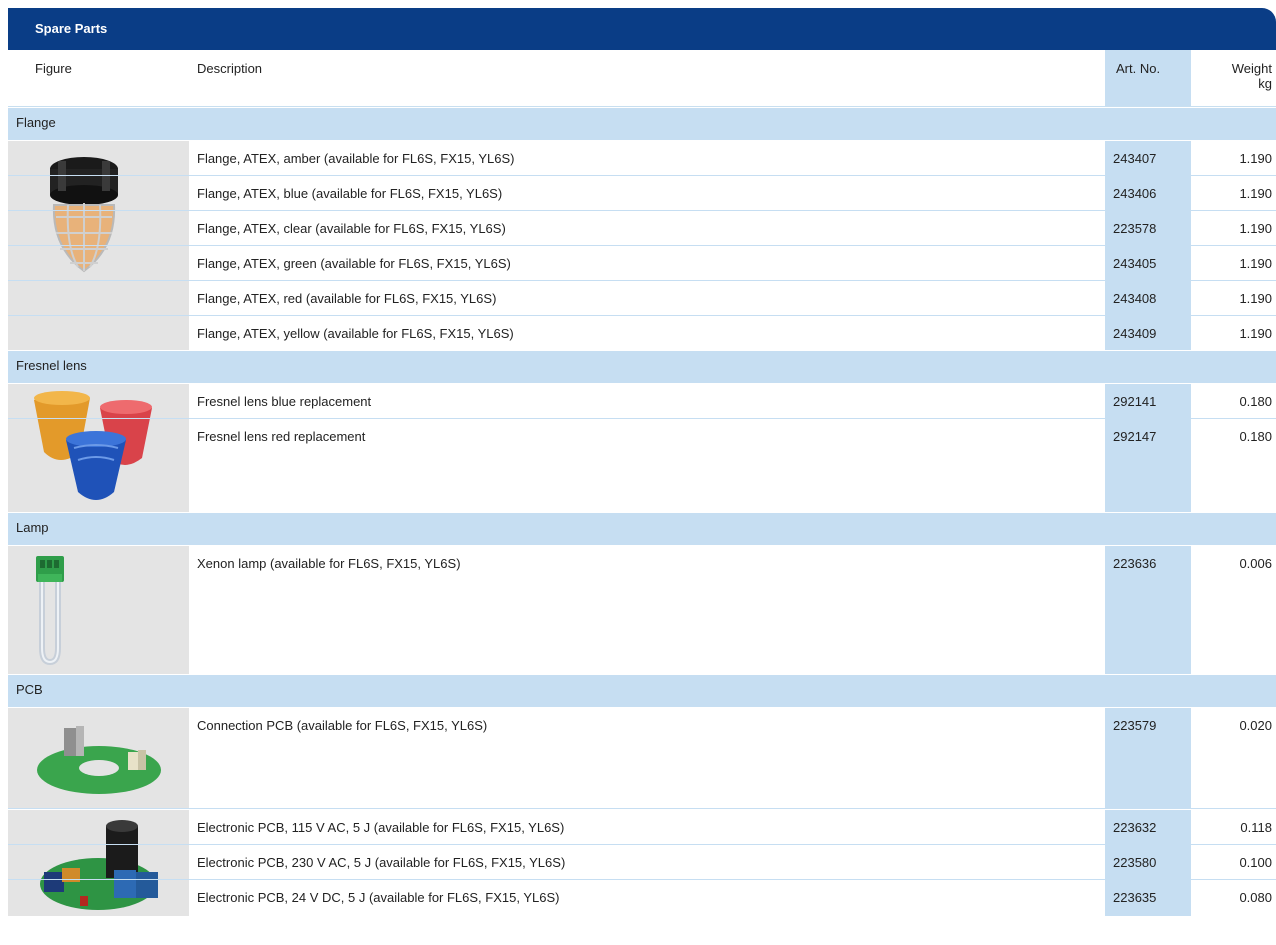 This screenshot has height=945, width=1276. Describe the element at coordinates (1265, 83) in the screenshot. I see `weight-header-unit: kg` at that location.